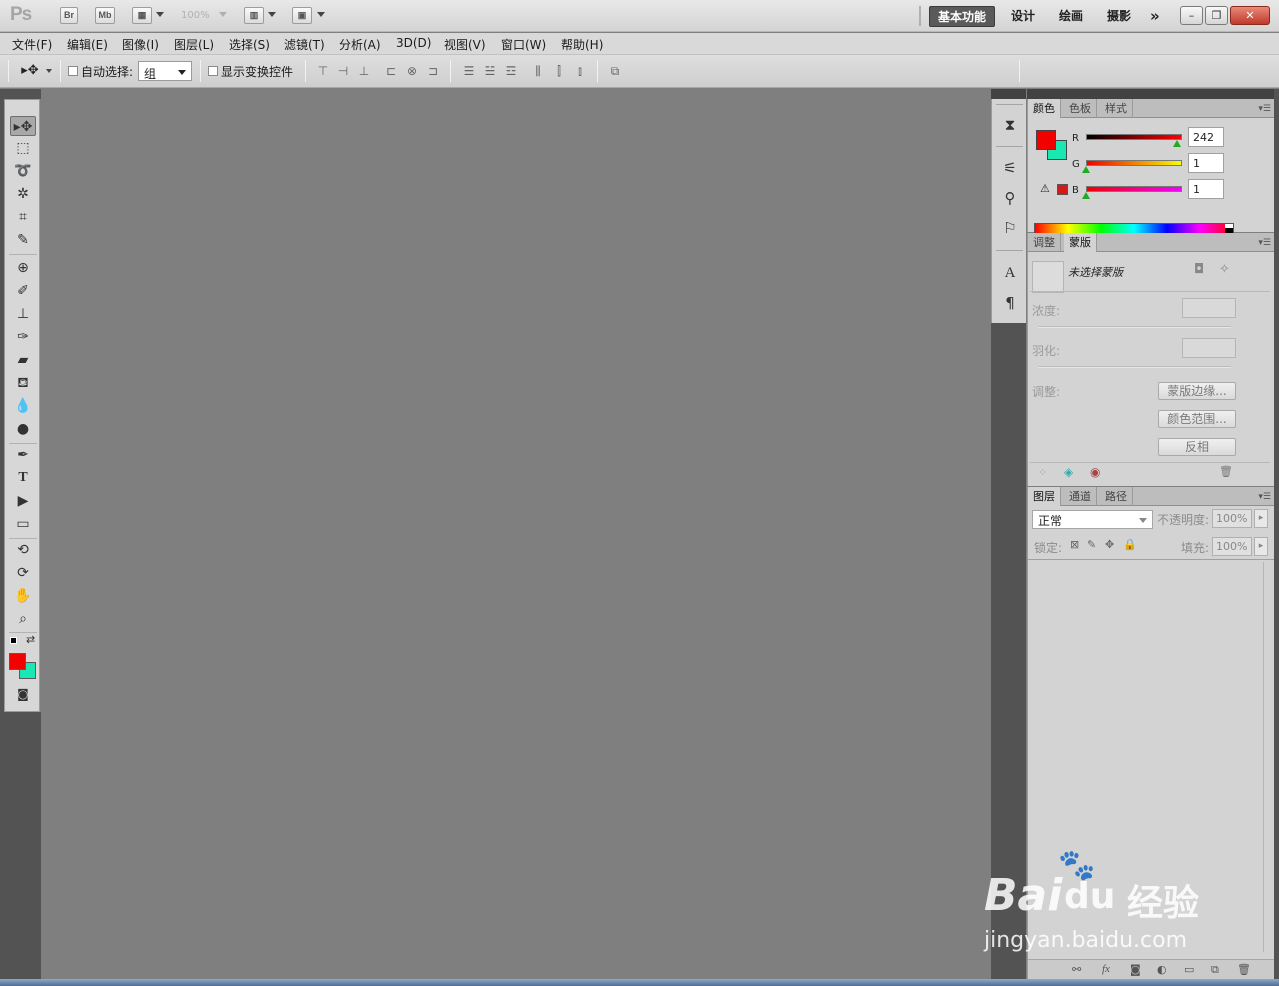 The height and width of the screenshot is (986, 1279). What do you see at coordinates (213, 71) in the screenshot?
I see `show-transform-checkbox` at bounding box center [213, 71].